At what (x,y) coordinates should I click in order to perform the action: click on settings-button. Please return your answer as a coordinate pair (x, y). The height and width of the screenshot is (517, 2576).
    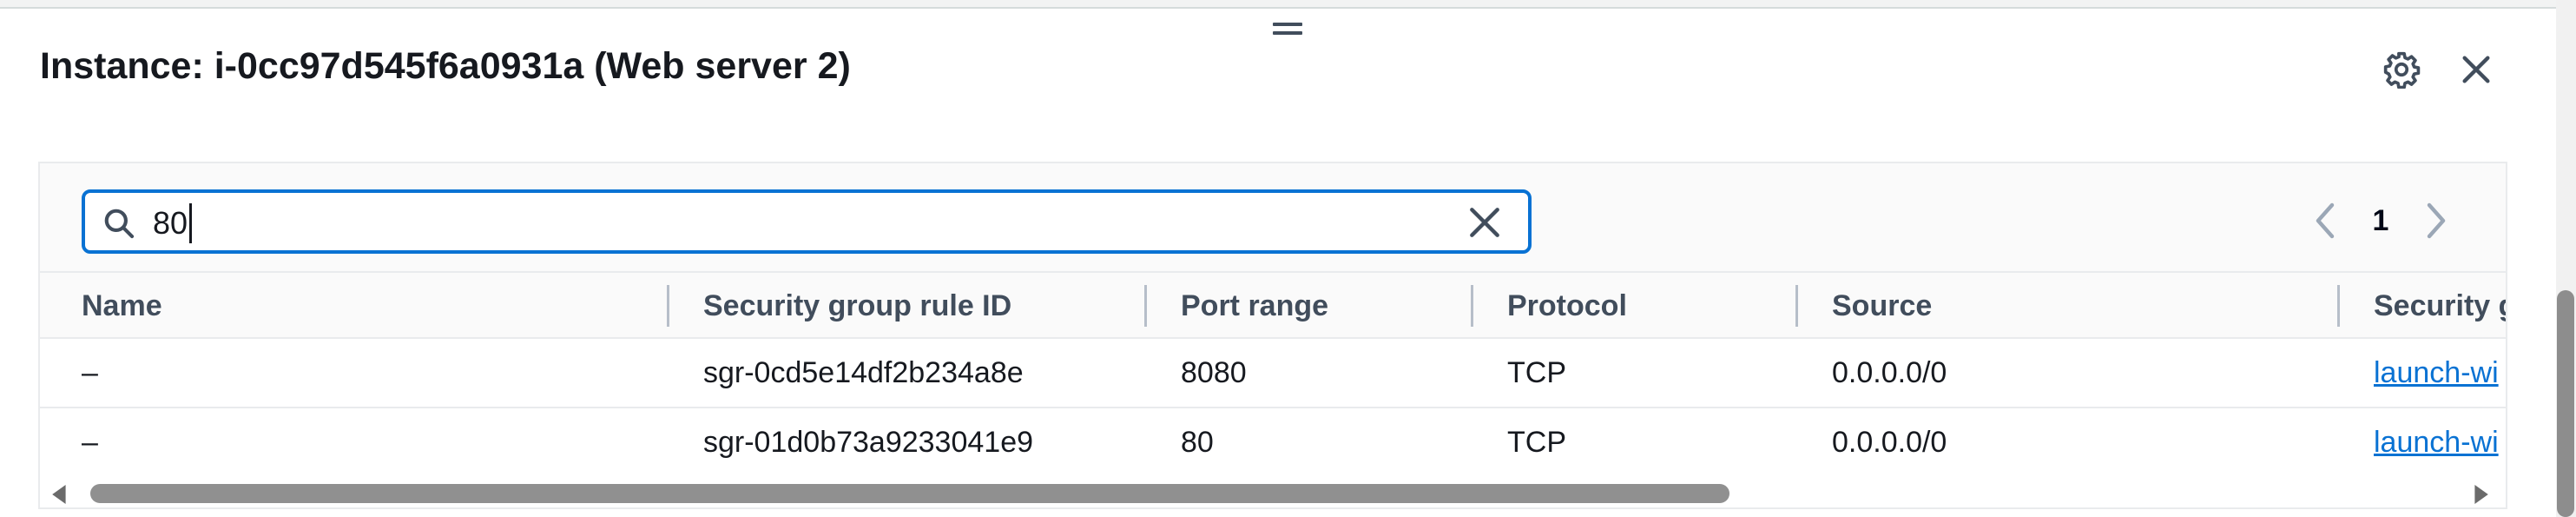
    Looking at the image, I should click on (2401, 69).